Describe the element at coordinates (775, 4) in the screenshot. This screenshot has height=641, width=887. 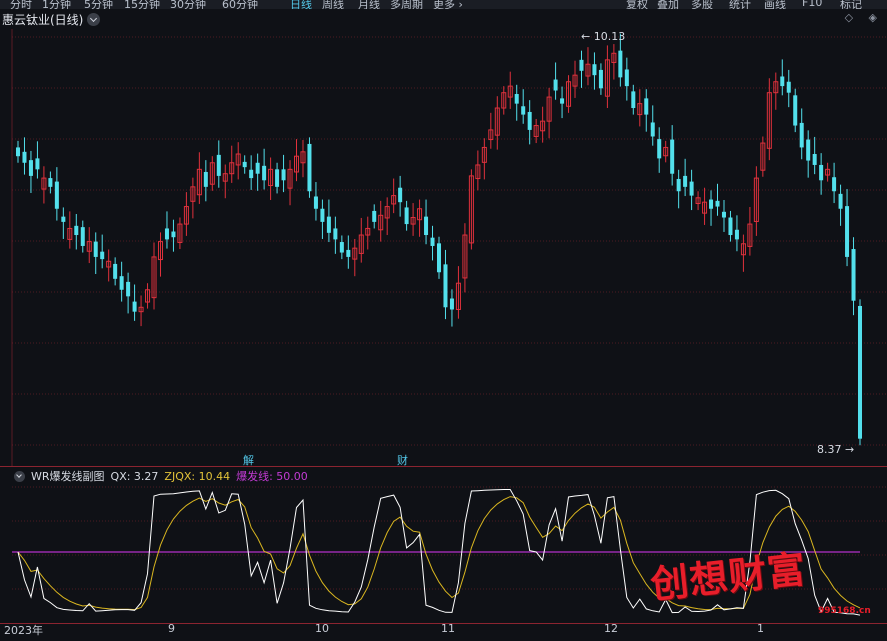
I see `toolbar-tool-4: 画线` at that location.